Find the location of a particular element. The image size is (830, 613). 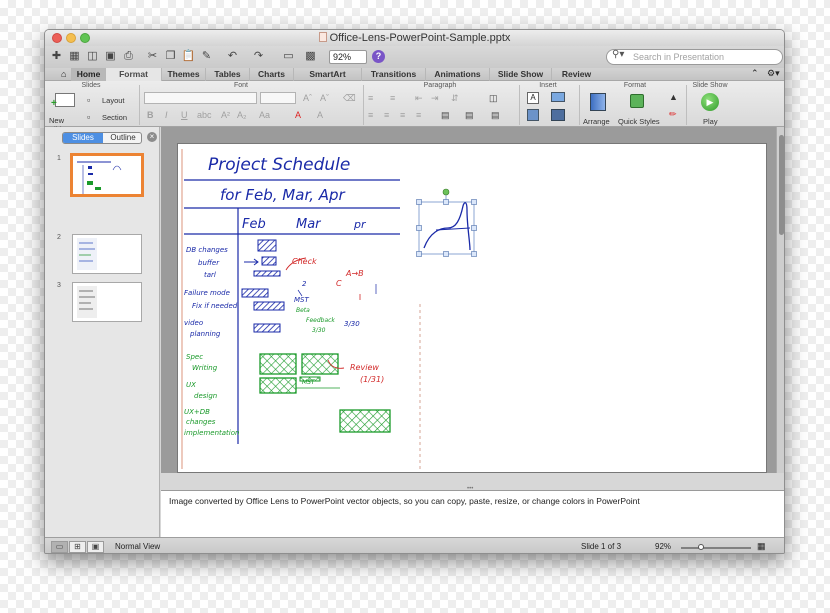

selected-ink-object is located at coordinates (446, 222).